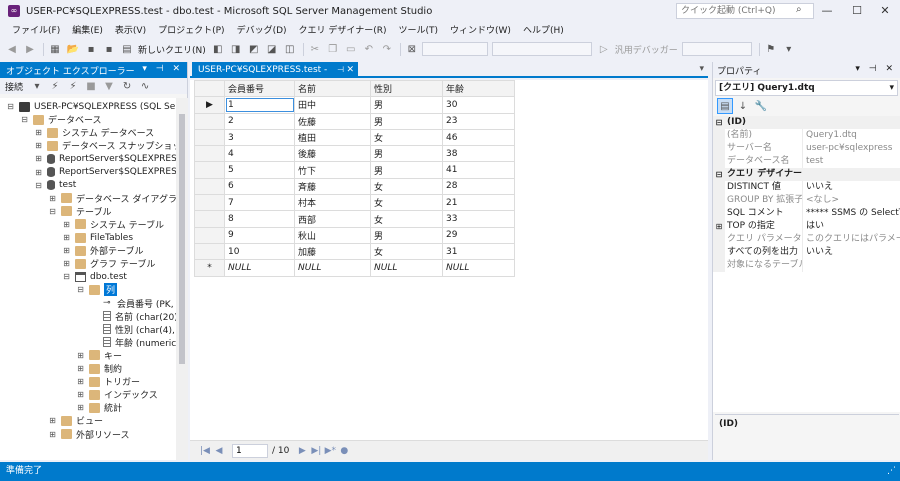  Describe the element at coordinates (851, 200) in the screenshot. I see `property-value: <なし>` at that location.